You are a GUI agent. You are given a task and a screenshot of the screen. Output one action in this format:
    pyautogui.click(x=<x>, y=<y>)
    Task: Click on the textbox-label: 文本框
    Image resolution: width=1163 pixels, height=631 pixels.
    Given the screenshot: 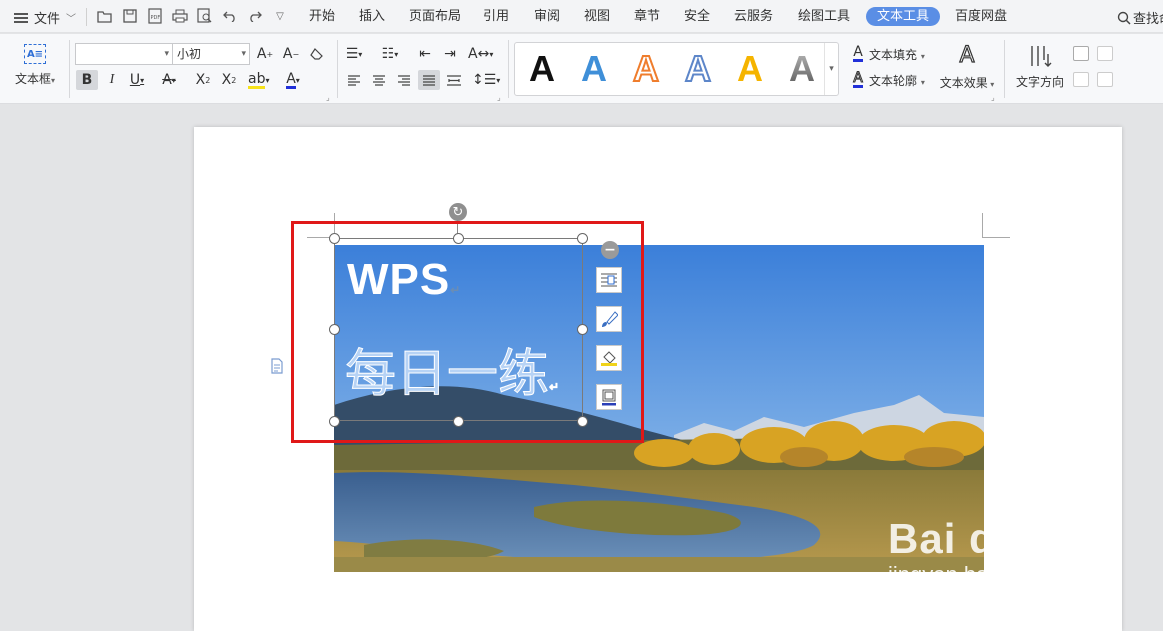 What is the action you would take?
    pyautogui.click(x=32, y=79)
    